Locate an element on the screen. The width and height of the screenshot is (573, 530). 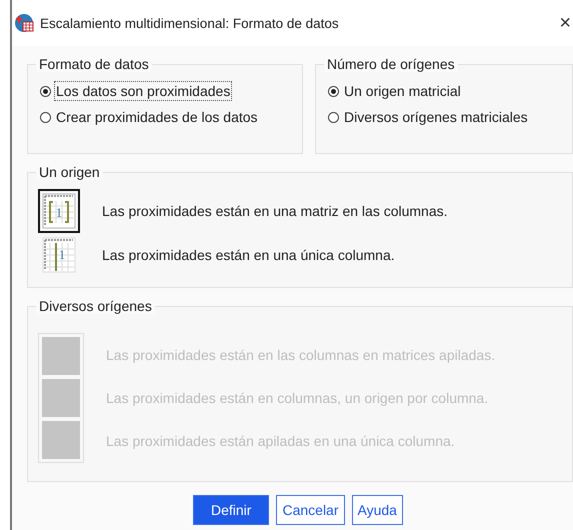
dialog-button: Ayuda is located at coordinates (377, 510).